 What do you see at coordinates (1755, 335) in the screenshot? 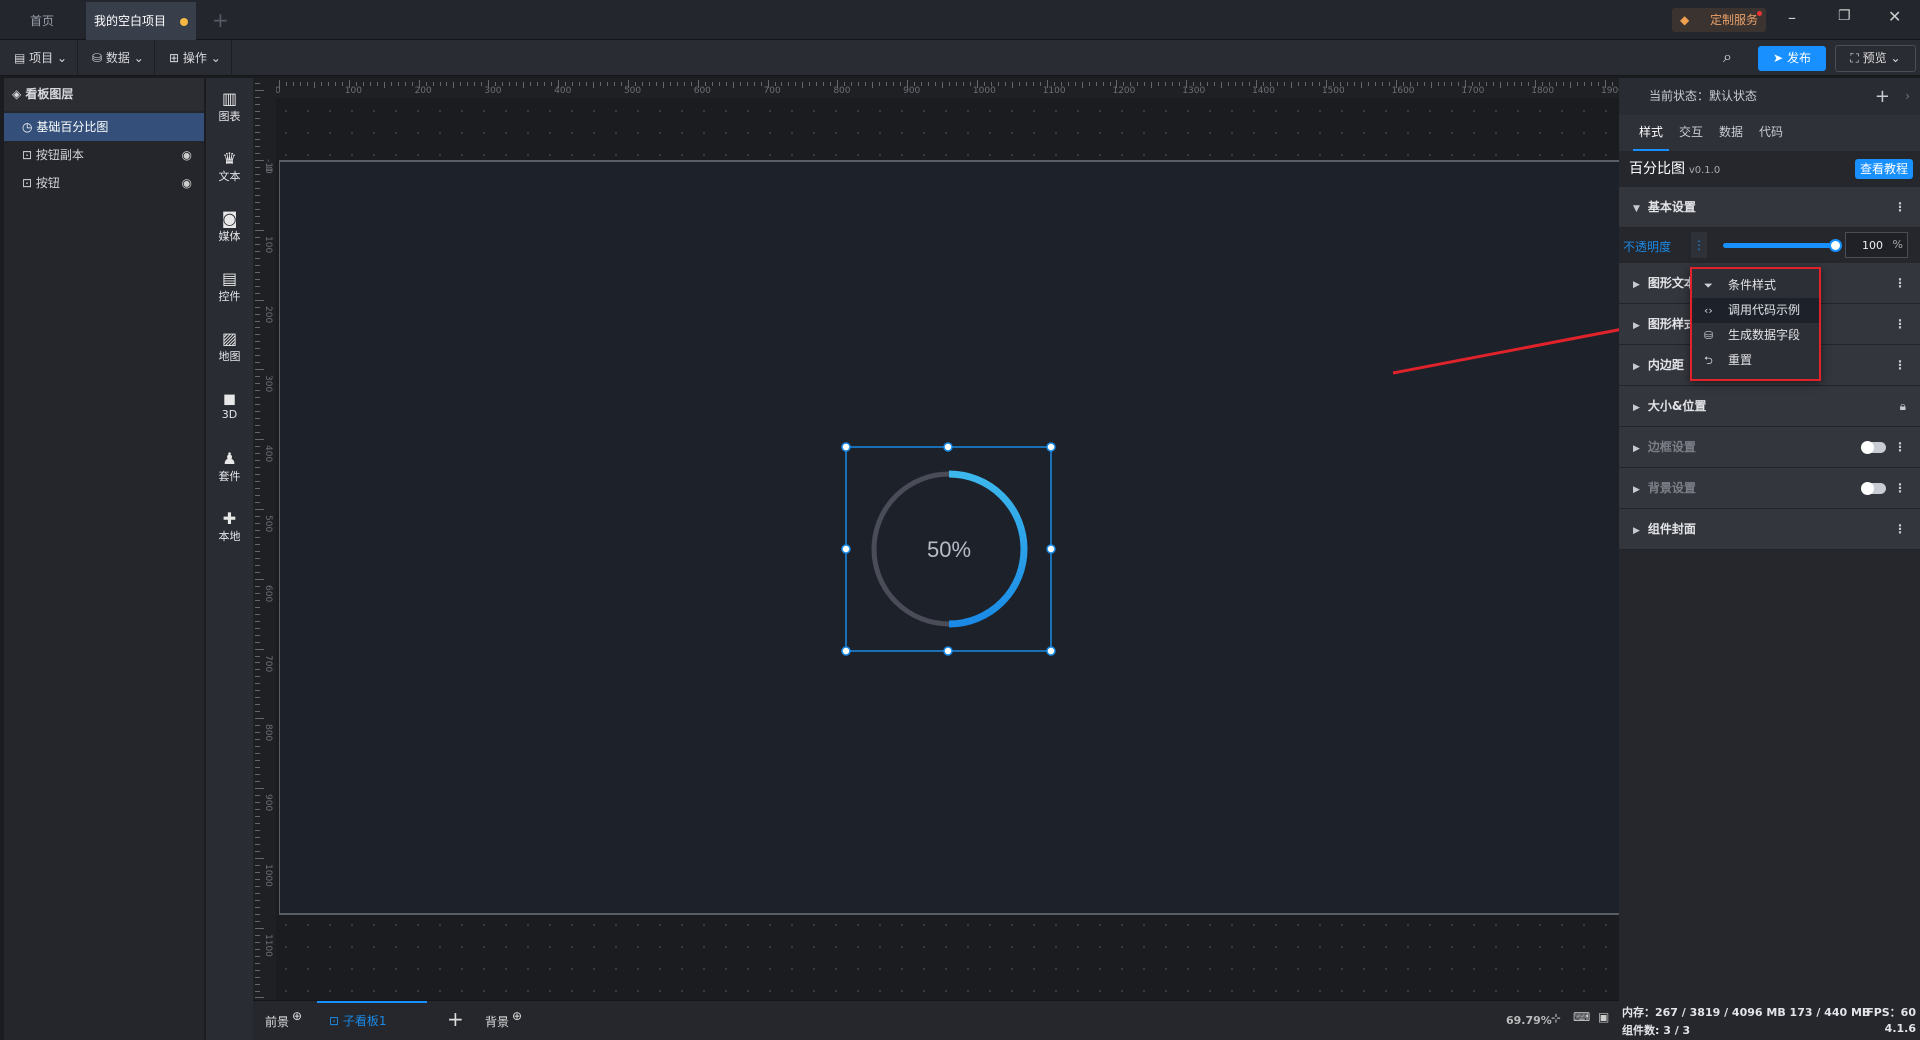
I see `menu-item-2: ⛁ 生成数据字段` at bounding box center [1755, 335].